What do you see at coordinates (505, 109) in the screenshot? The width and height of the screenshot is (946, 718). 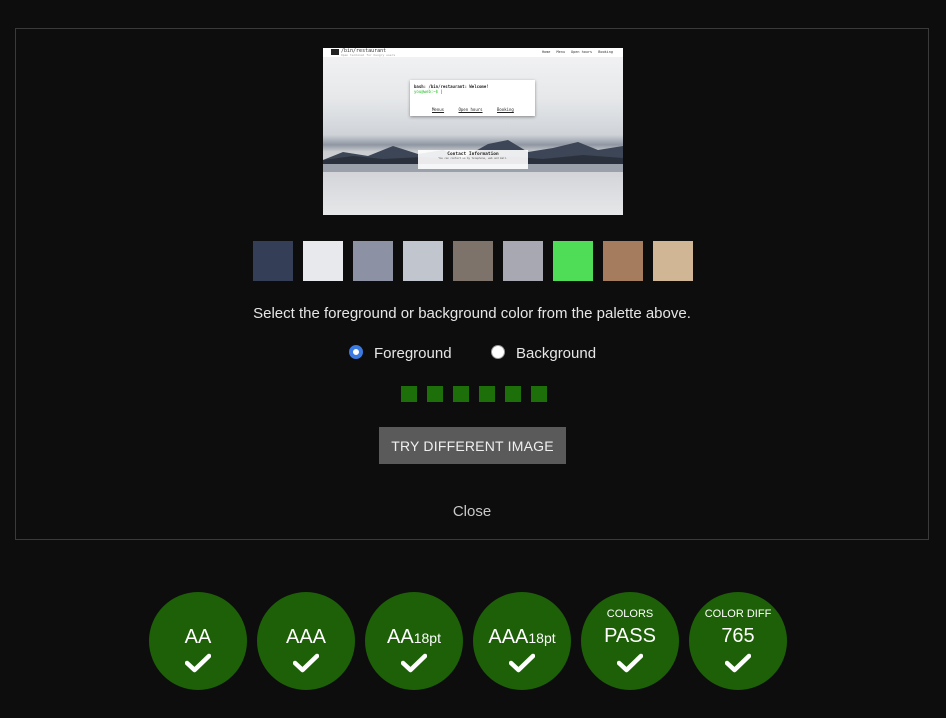 I see `preview-card-link: Booking` at bounding box center [505, 109].